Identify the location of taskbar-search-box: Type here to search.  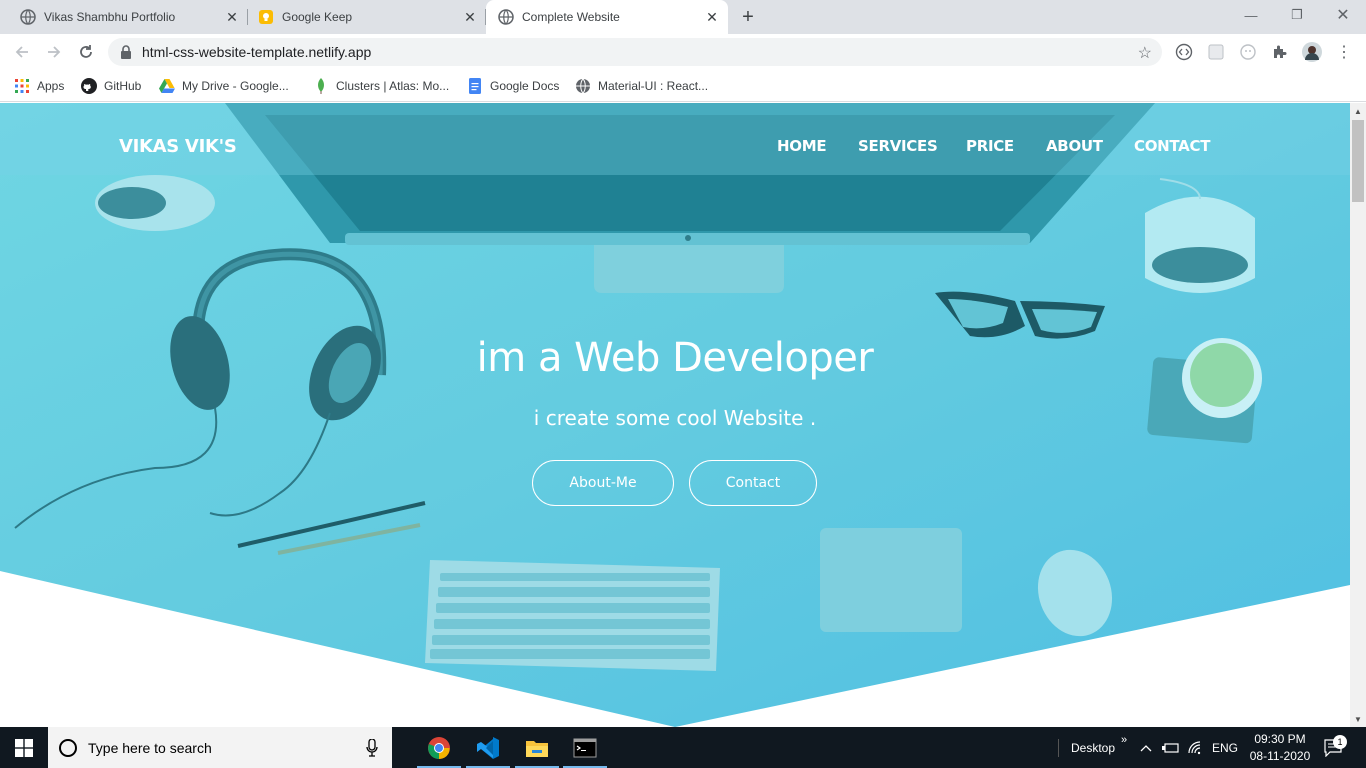
(220, 747).